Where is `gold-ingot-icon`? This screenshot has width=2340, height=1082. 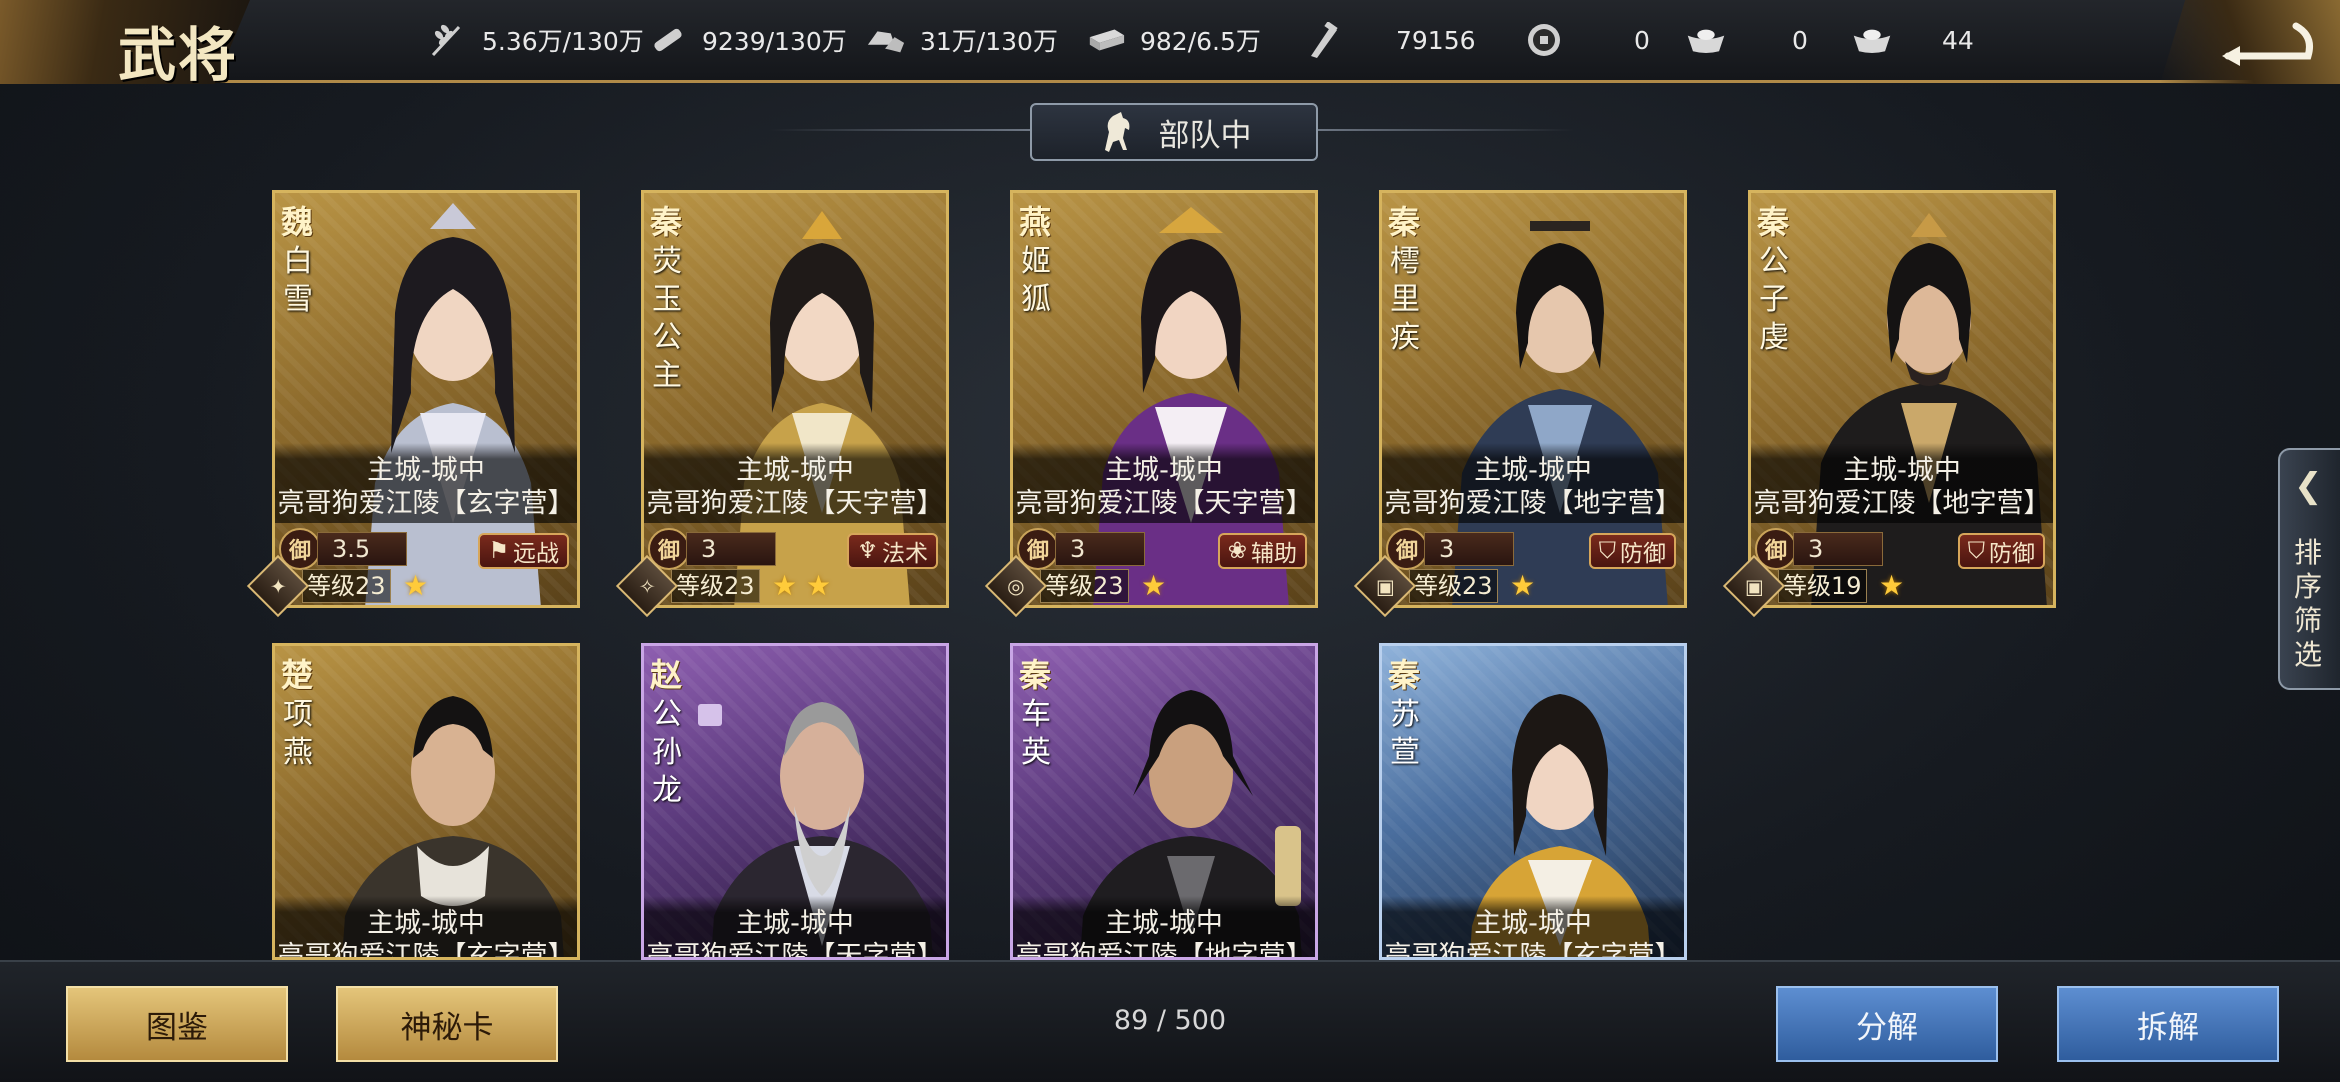
gold-ingot-icon is located at coordinates (1706, 40).